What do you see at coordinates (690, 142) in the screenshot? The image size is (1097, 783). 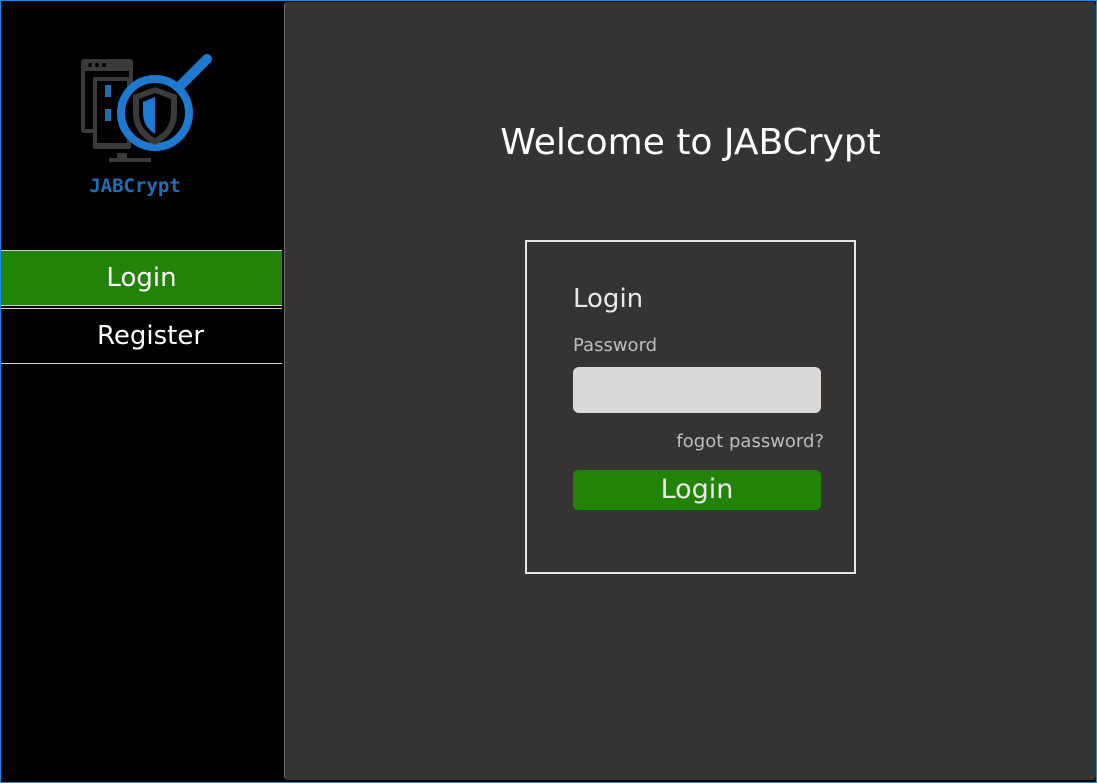 I see `page-title: Welcome to JABCrypt` at bounding box center [690, 142].